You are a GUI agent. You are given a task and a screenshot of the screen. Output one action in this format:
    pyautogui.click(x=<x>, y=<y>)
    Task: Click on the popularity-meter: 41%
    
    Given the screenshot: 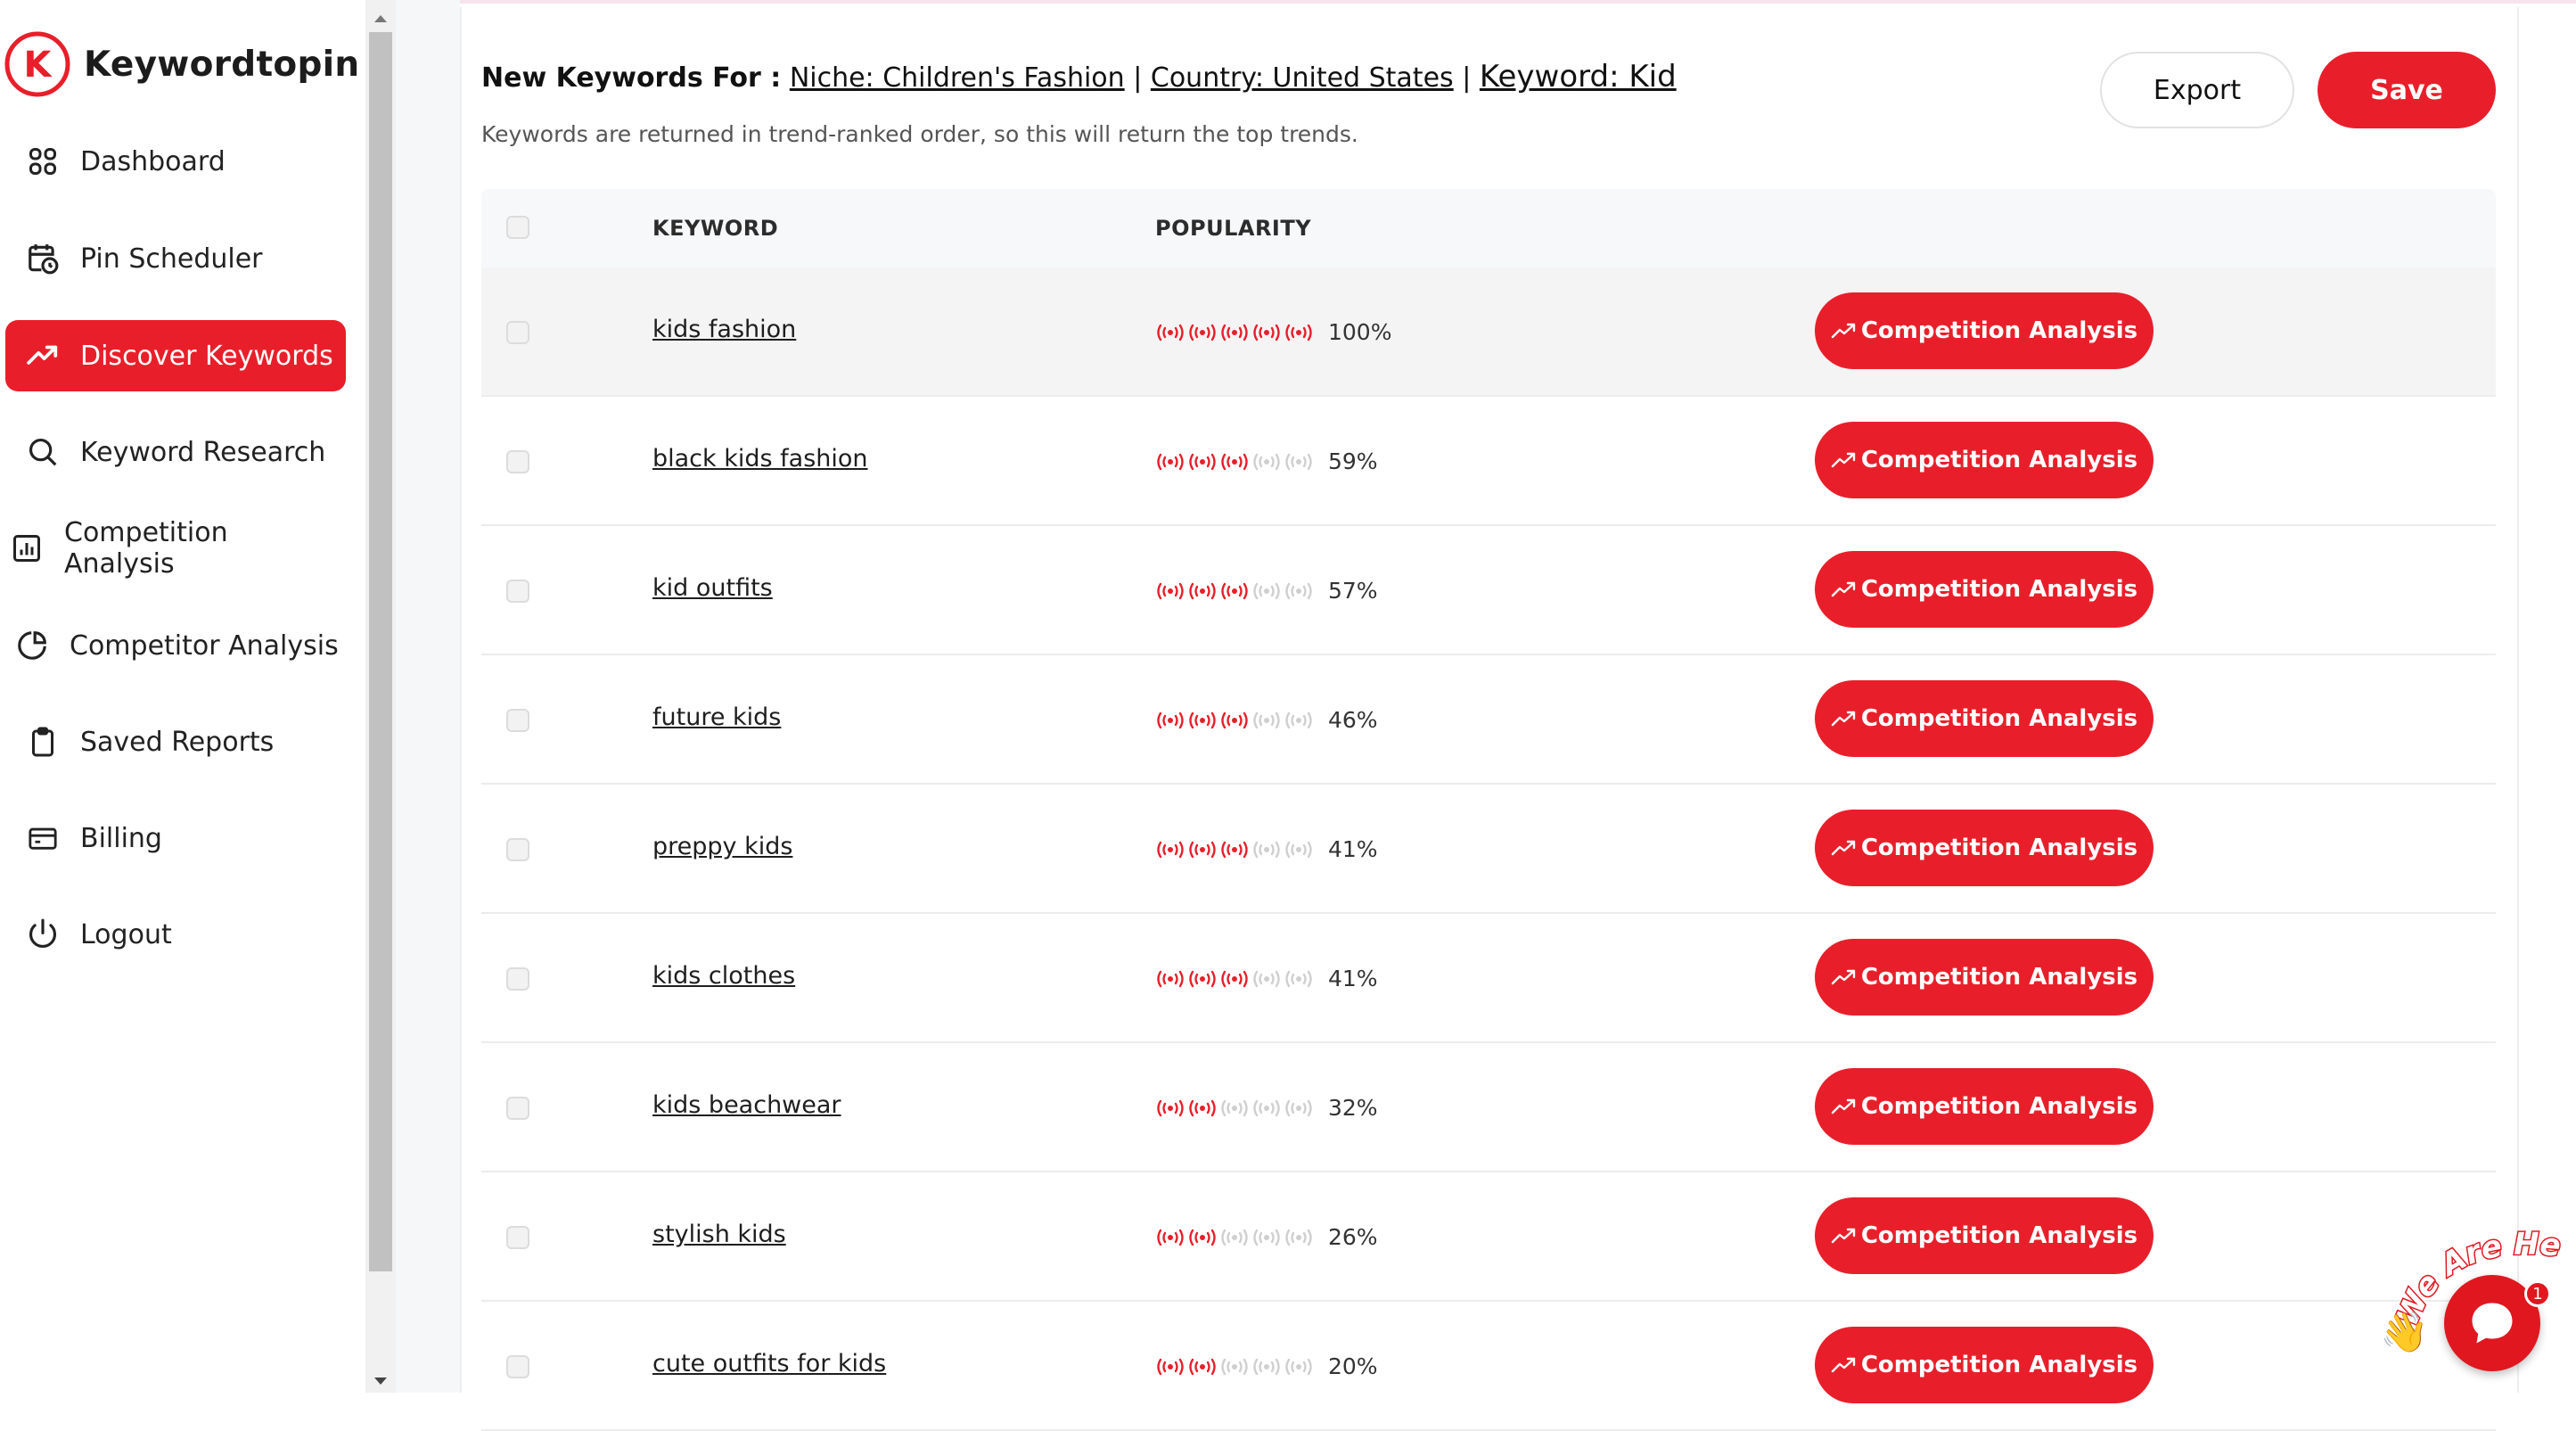 What is the action you would take?
    pyautogui.click(x=1266, y=978)
    